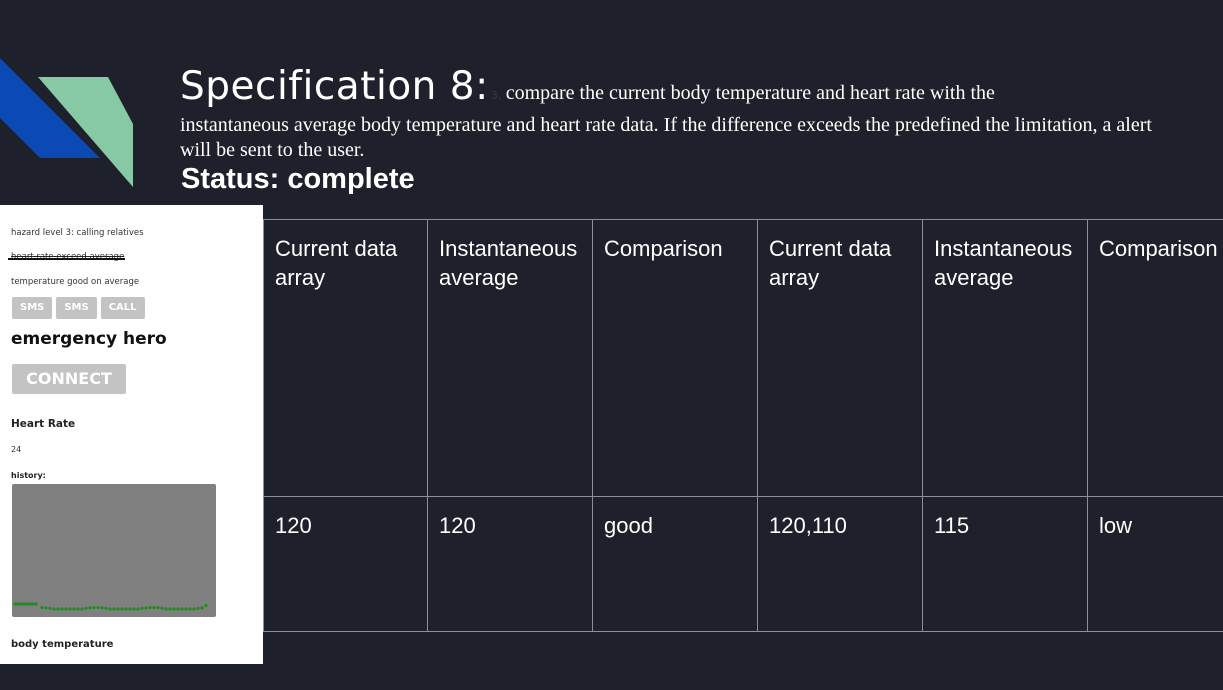 The width and height of the screenshot is (1223, 690). What do you see at coordinates (114, 550) in the screenshot?
I see `history-graph` at bounding box center [114, 550].